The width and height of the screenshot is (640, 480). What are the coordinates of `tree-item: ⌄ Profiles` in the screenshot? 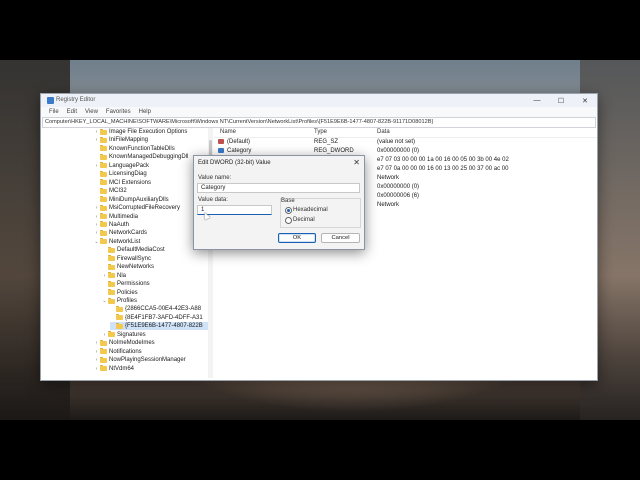 It's located at (155, 301).